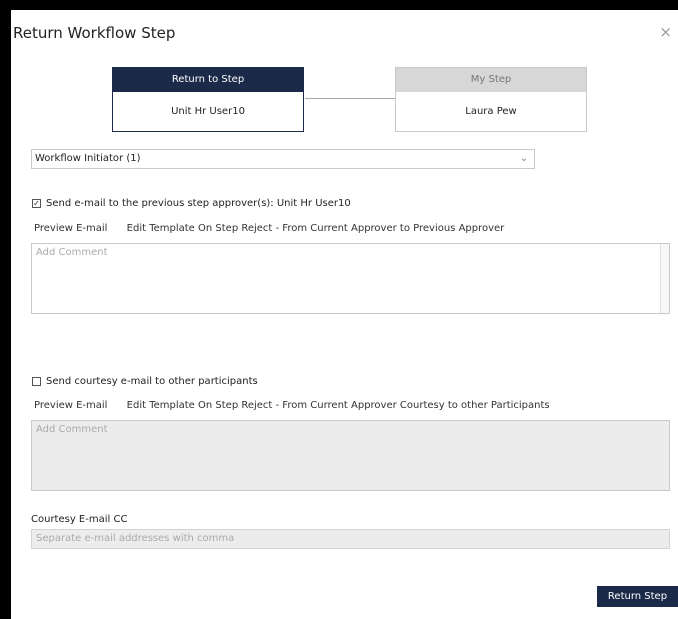  What do you see at coordinates (208, 80) in the screenshot?
I see `return-to-step-header: Return to Step` at bounding box center [208, 80].